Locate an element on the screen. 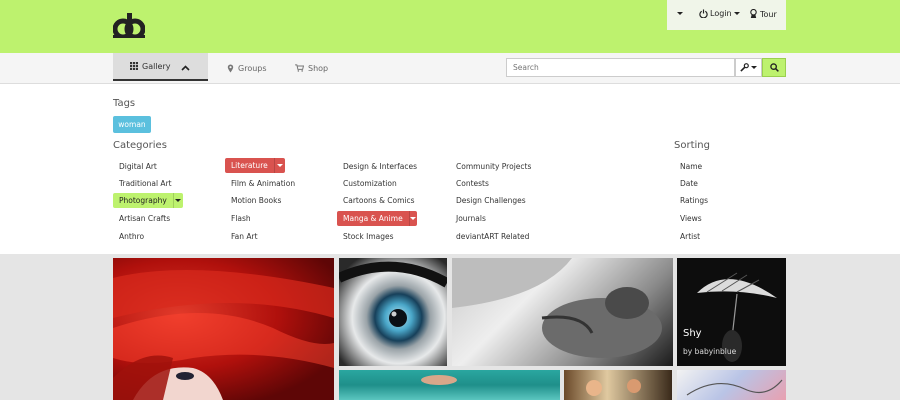 The width and height of the screenshot is (900, 400). kitten-artwork is located at coordinates (557, 308).